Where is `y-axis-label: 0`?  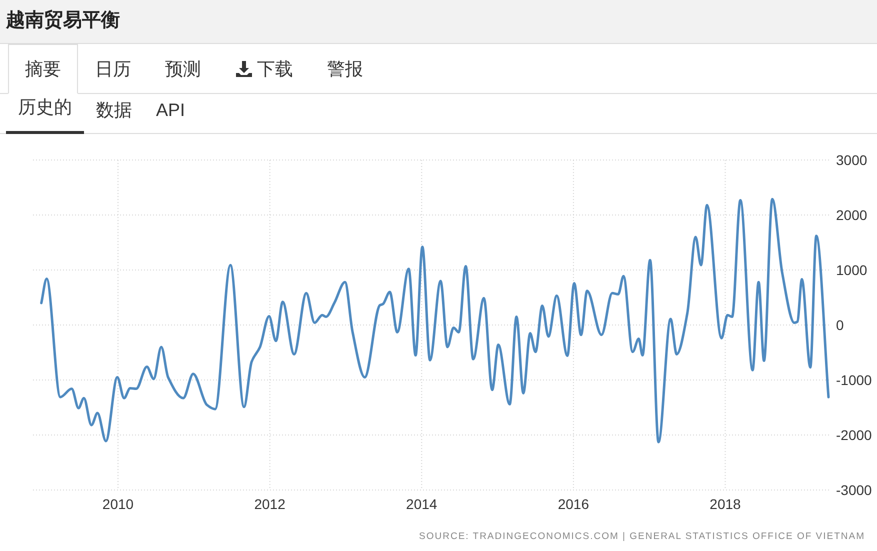 y-axis-label: 0 is located at coordinates (840, 325).